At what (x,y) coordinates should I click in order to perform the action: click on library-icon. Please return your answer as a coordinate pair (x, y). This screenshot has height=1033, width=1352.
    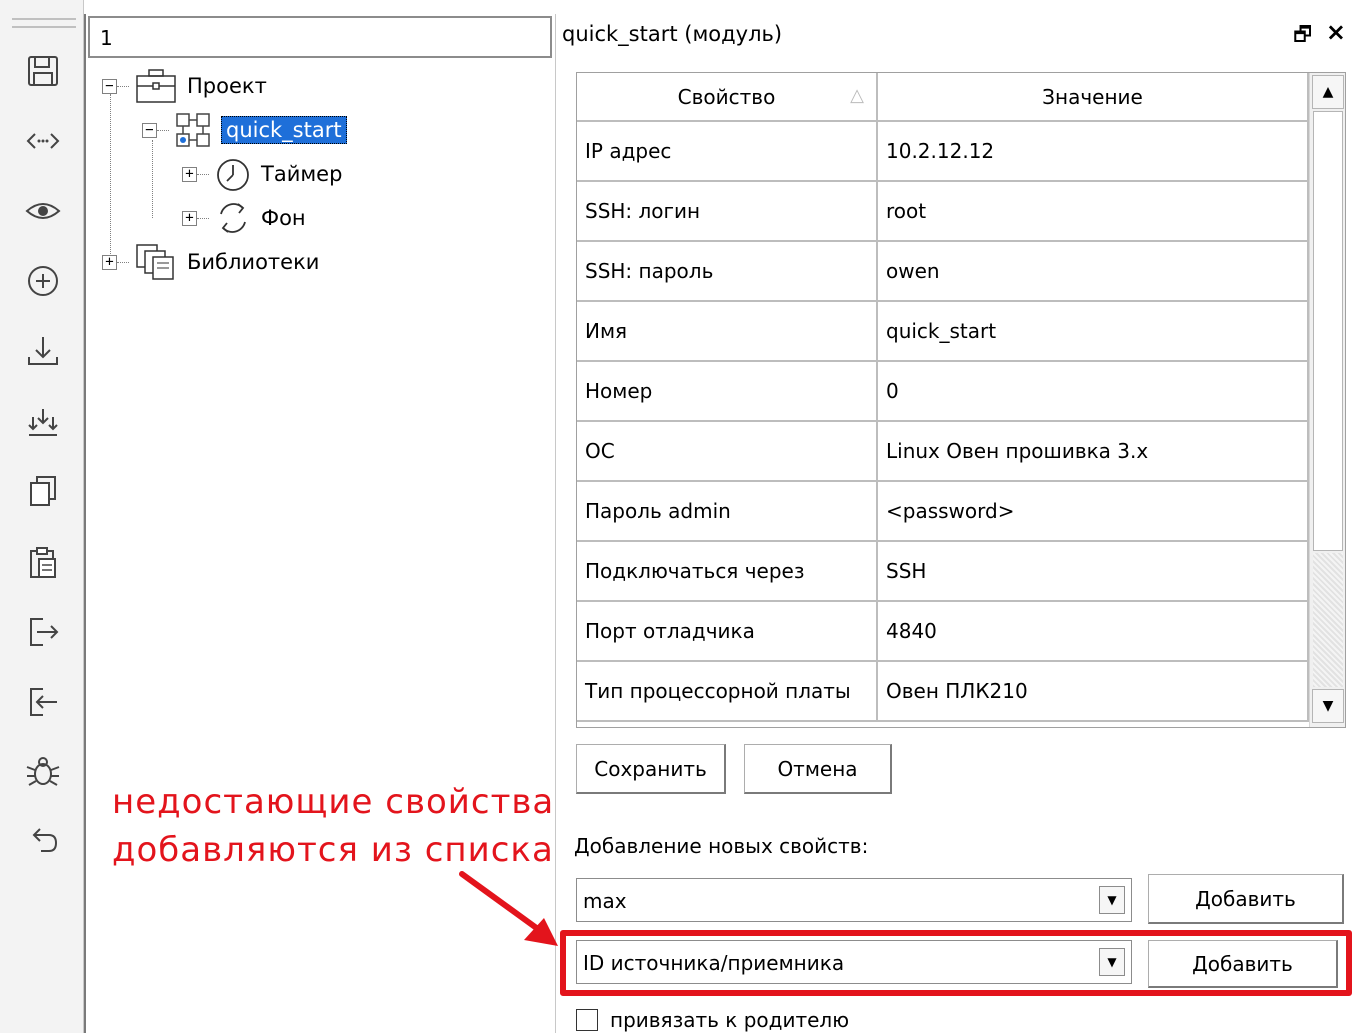
    Looking at the image, I should click on (155, 262).